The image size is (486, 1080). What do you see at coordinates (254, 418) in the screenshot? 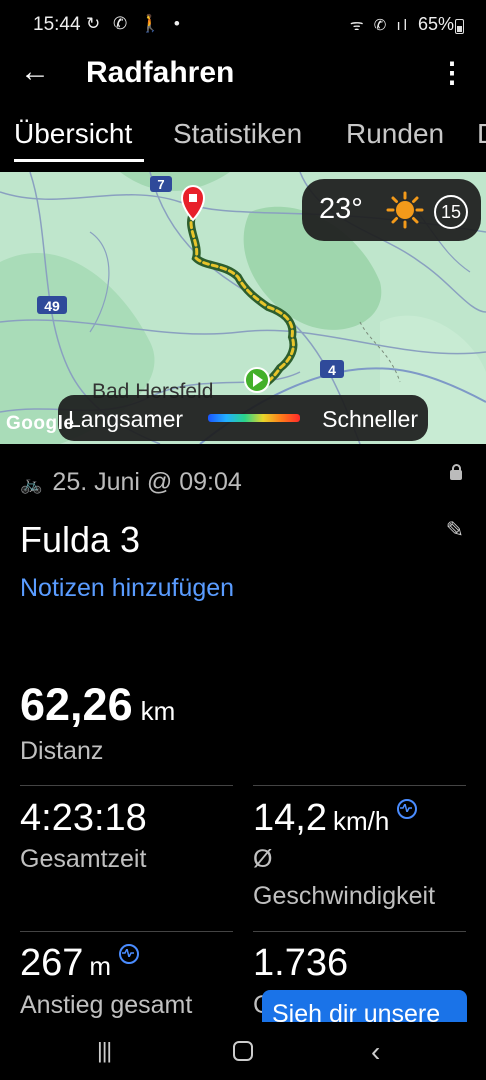
I see `speed-gradient-bar` at bounding box center [254, 418].